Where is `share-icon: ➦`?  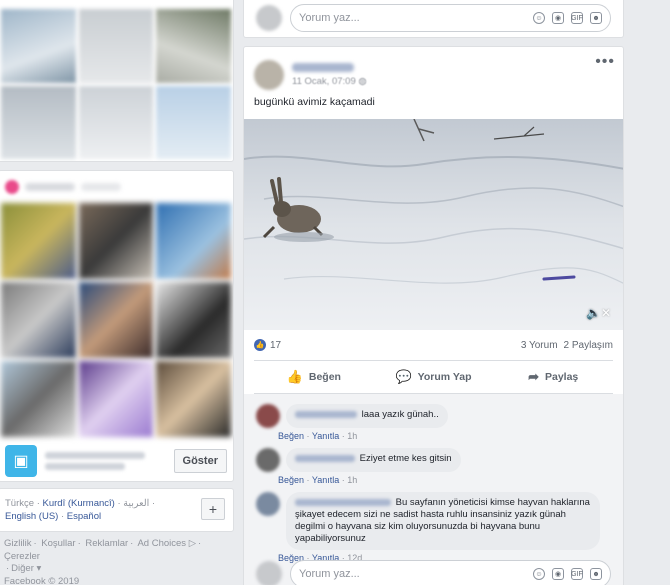
share-icon: ➦ is located at coordinates (533, 376).